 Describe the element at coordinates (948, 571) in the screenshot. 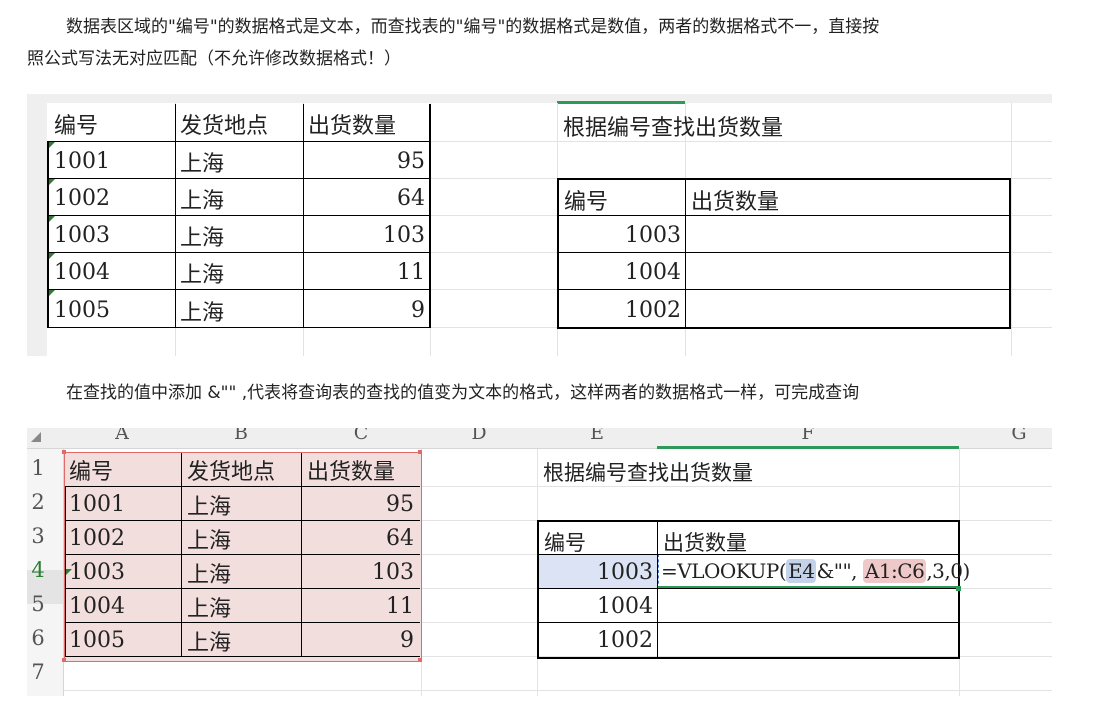

I see `formula-suffix: ,3,0)` at that location.